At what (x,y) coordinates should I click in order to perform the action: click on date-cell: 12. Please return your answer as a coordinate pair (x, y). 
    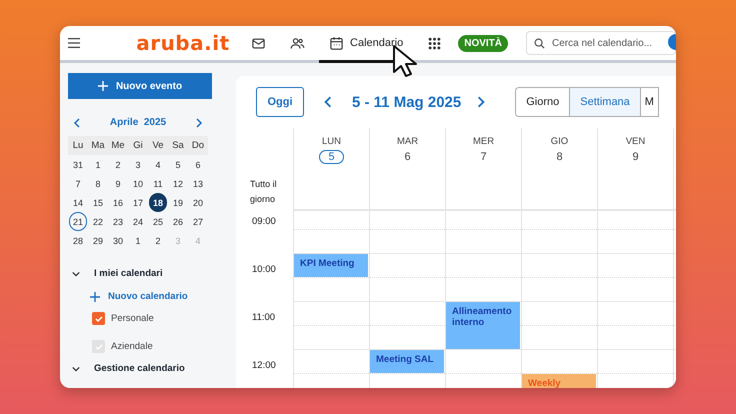
    Looking at the image, I should click on (178, 183).